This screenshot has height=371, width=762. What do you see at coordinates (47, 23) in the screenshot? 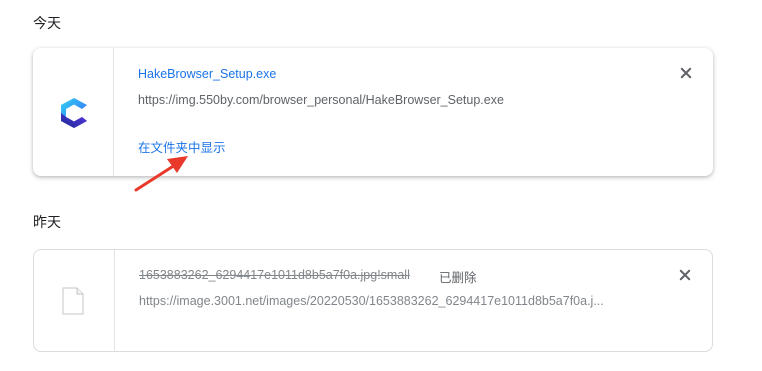
I see `section-today-label: 今天` at bounding box center [47, 23].